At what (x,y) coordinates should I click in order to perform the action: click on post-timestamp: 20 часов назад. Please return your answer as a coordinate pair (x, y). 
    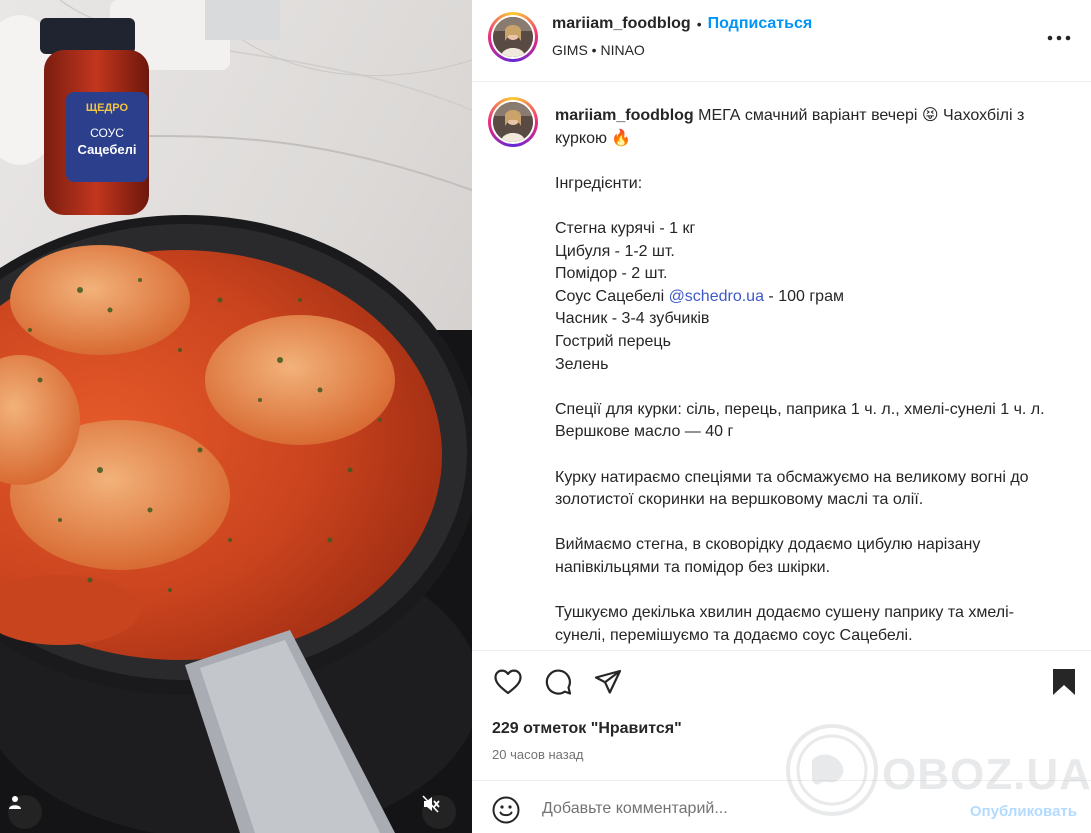
    Looking at the image, I should click on (538, 754).